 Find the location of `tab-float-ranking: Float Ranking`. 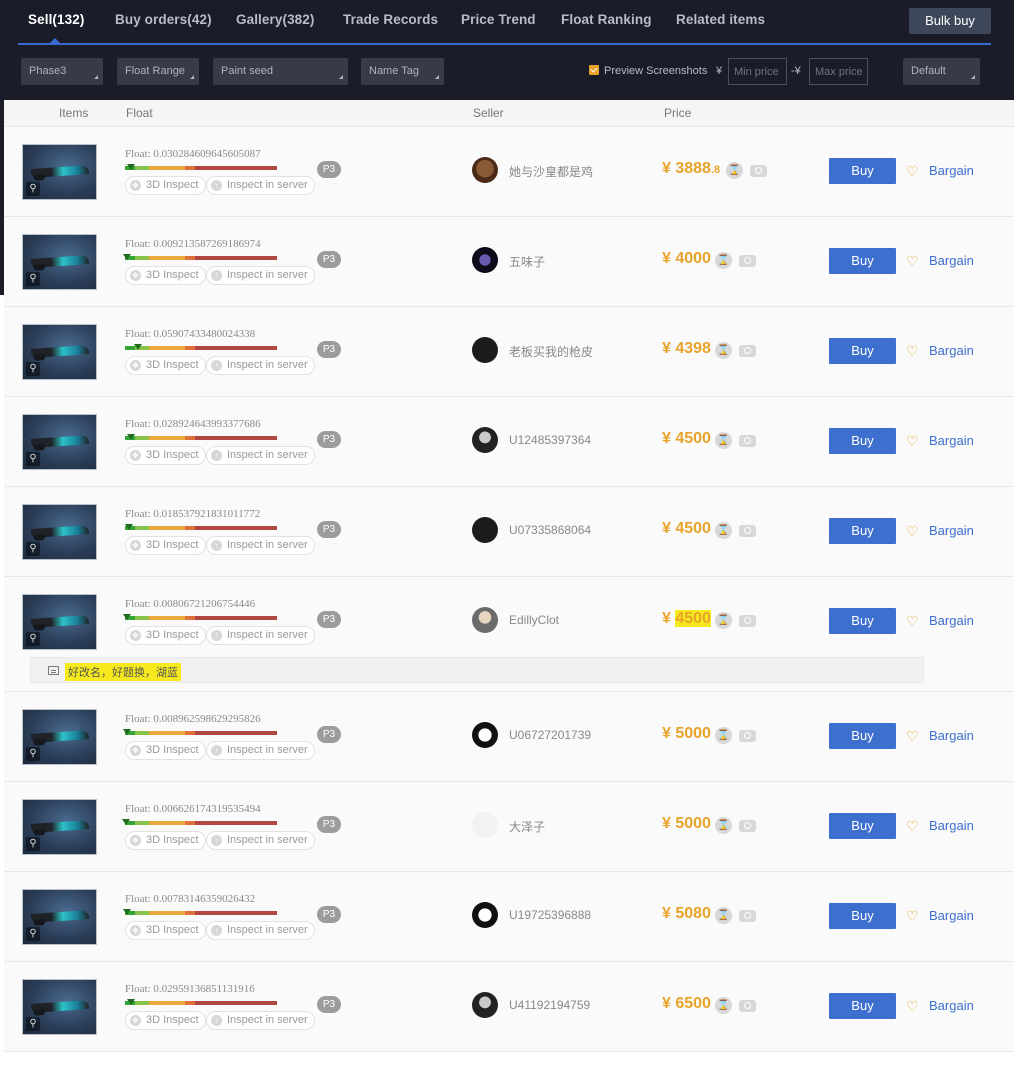

tab-float-ranking: Float Ranking is located at coordinates (606, 19).